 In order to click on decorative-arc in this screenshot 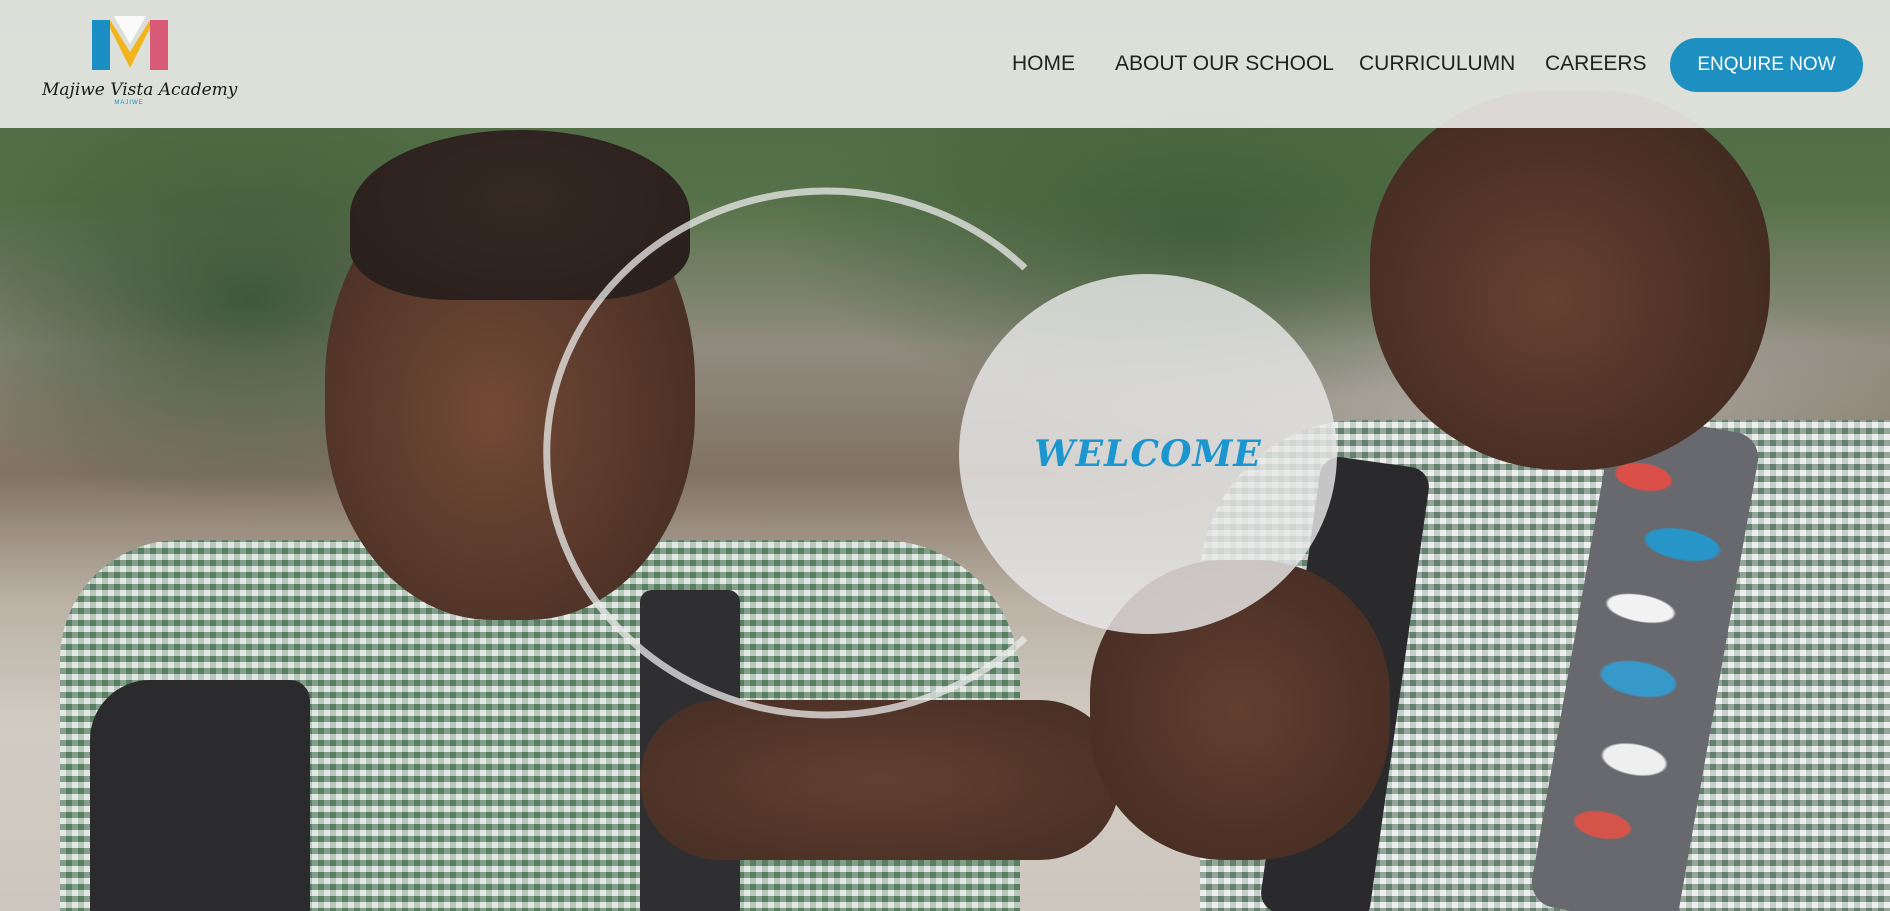, I will do `click(785, 453)`.